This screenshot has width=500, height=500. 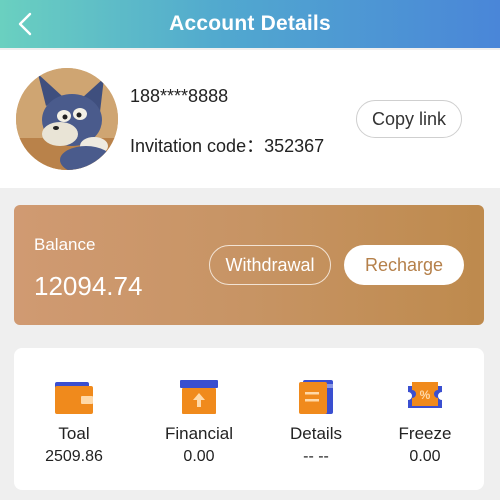 I want to click on stat-freeze: % Freeze 0.00, so click(x=425, y=419).